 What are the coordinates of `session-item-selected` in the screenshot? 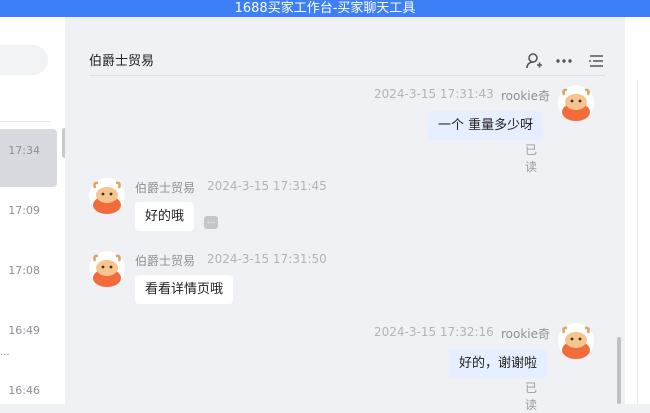 It's located at (28, 158).